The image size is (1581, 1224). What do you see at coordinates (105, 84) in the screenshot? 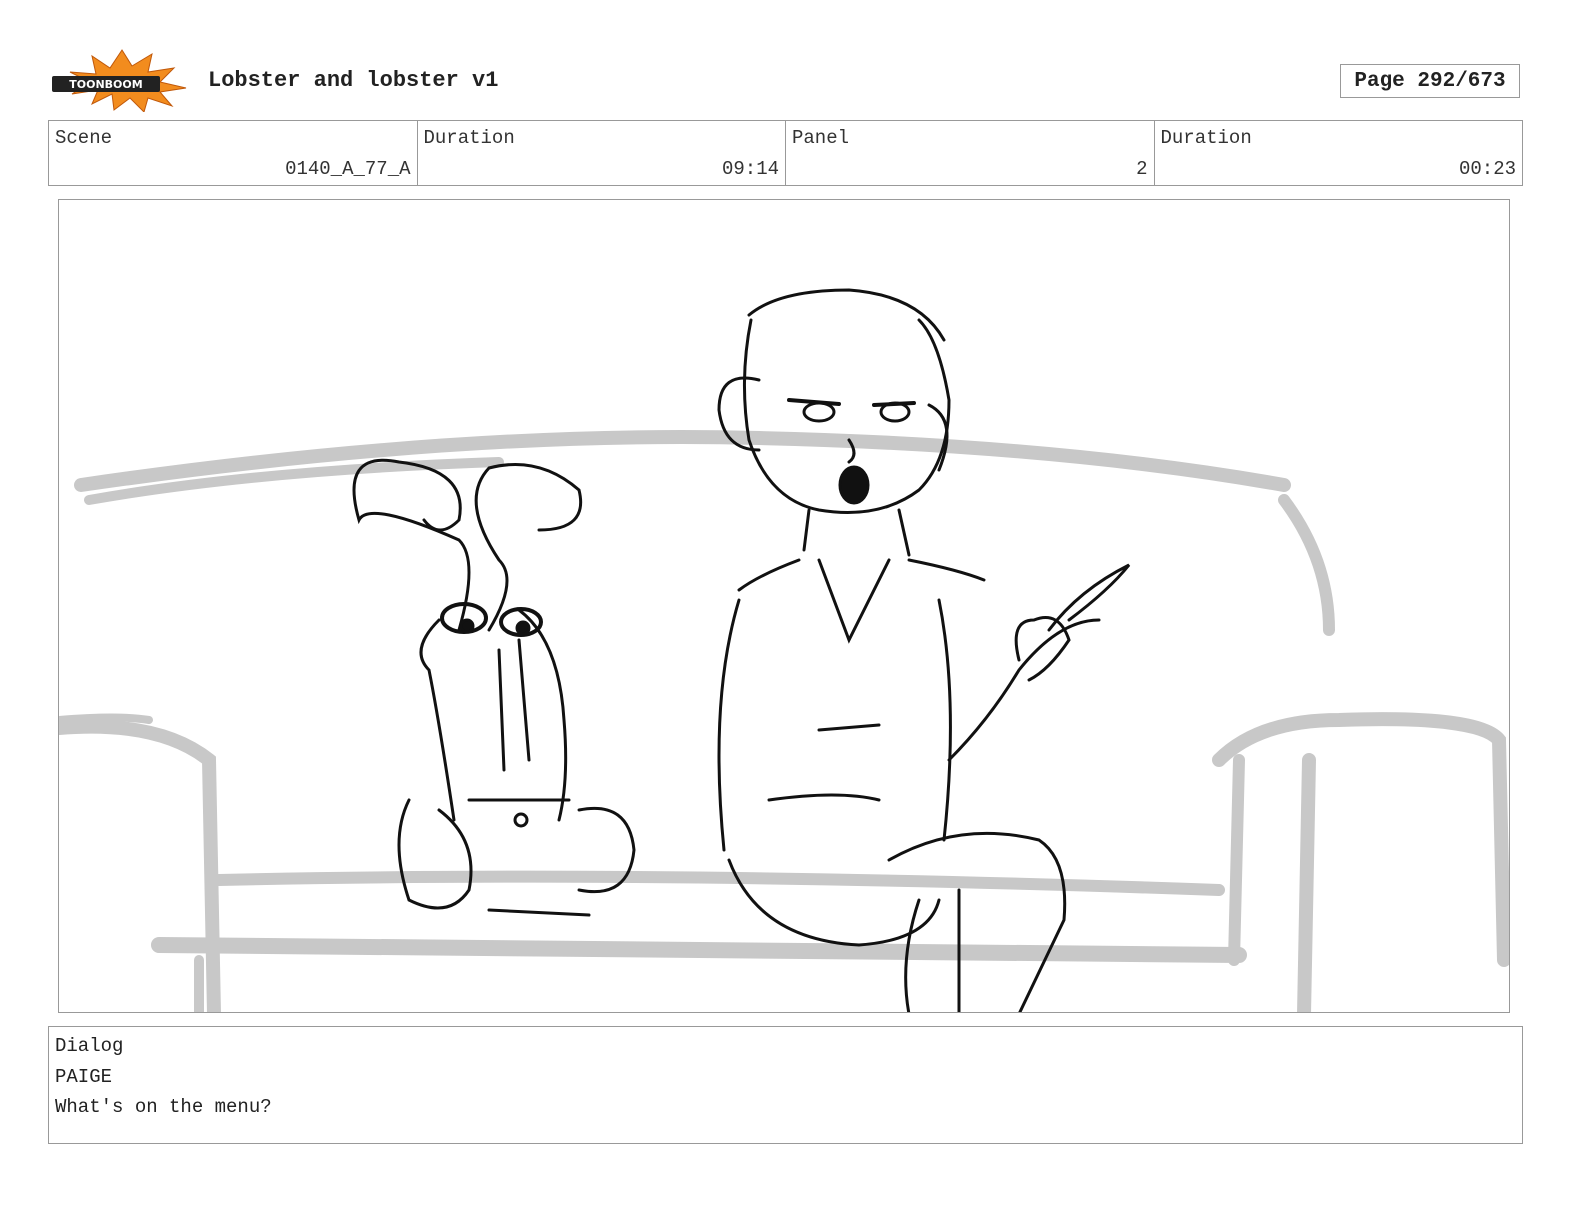
I see `logo-text: TOONBOOM` at bounding box center [105, 84].